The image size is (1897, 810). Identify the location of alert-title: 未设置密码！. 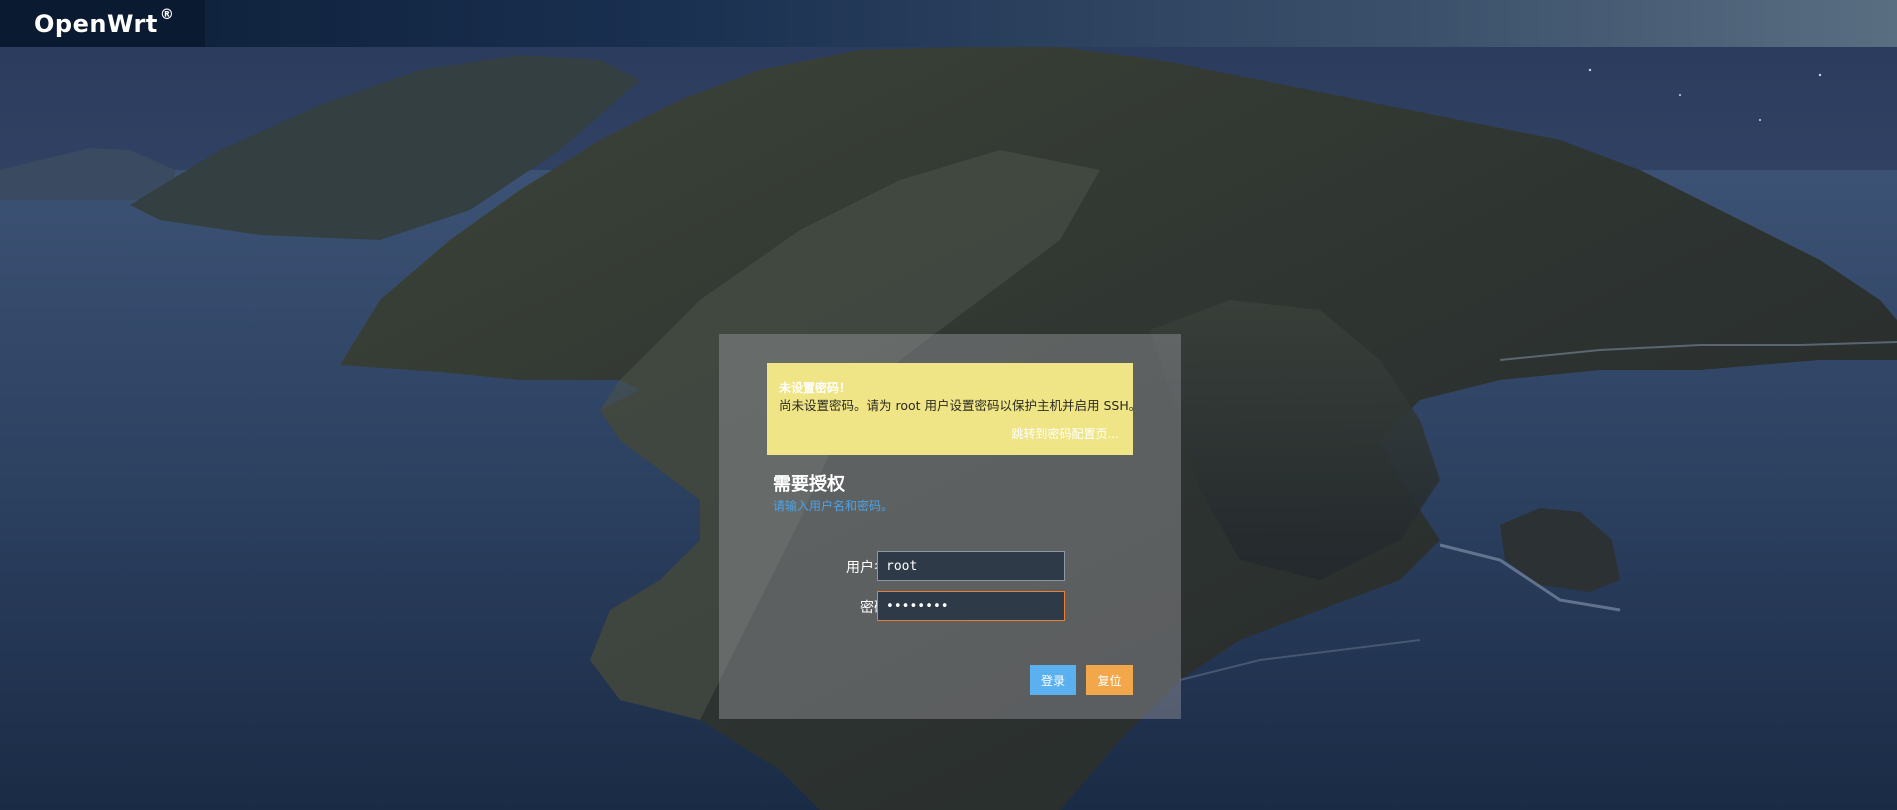
(815, 388).